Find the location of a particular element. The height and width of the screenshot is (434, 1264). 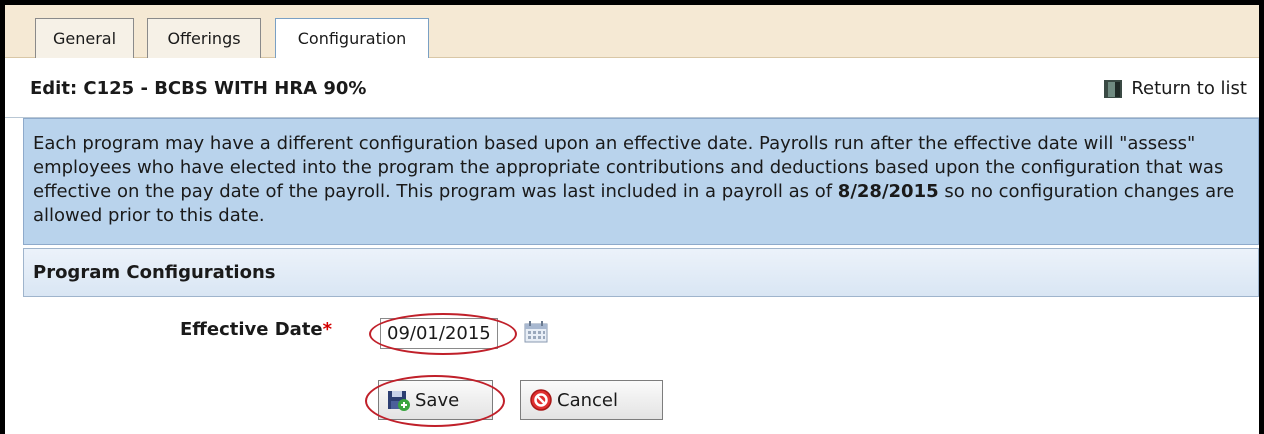

tab-configuration: Configuration is located at coordinates (352, 39).